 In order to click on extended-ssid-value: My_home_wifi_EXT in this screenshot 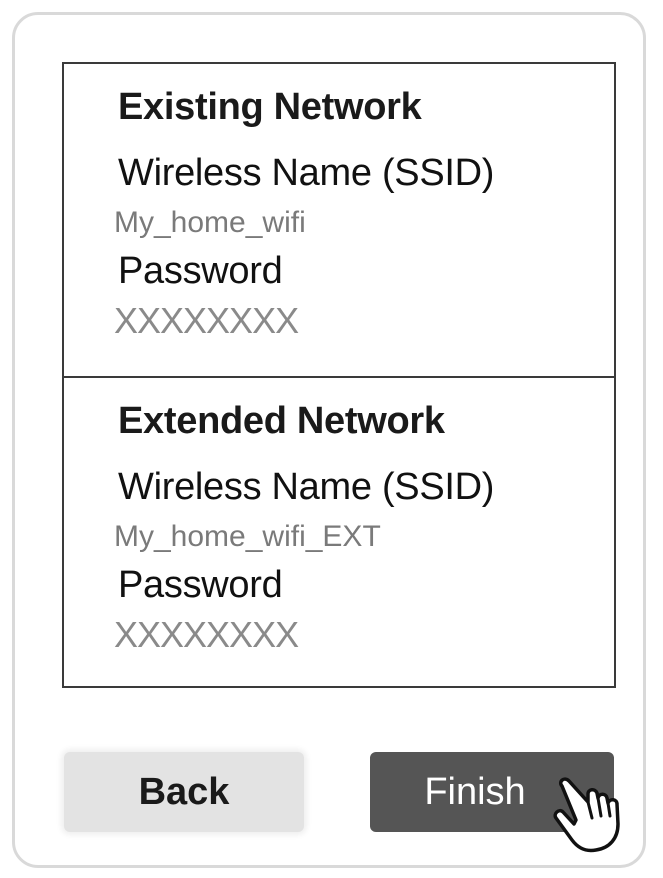, I will do `click(247, 536)`.